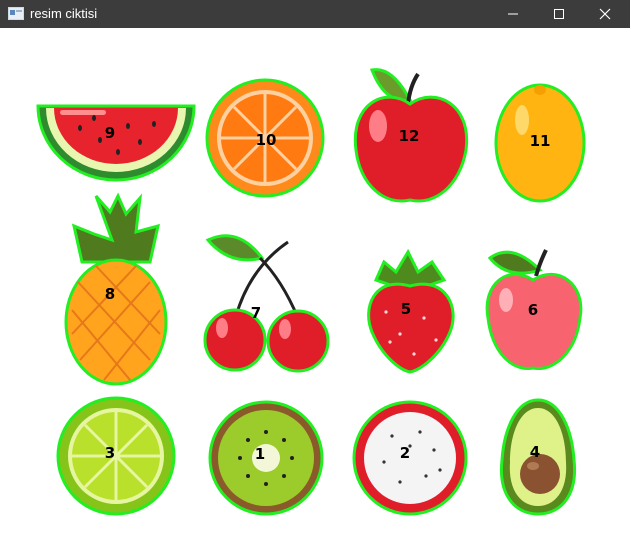 The height and width of the screenshot is (558, 630). I want to click on fruit-label: 6, so click(533, 310).